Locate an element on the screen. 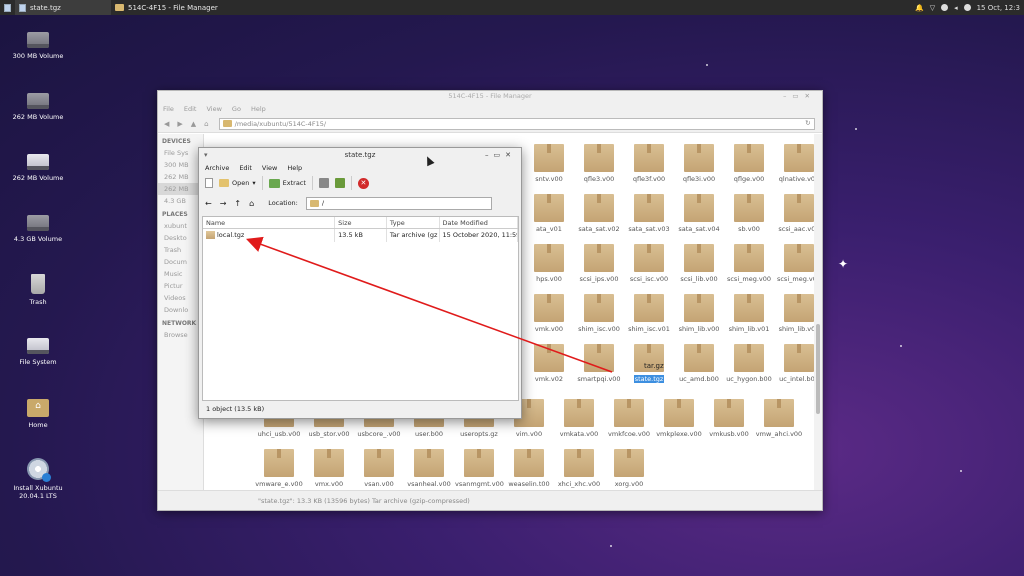 The image size is (1024, 576). taskbar-item-state-tgz: state.tgz is located at coordinates (63, 7).